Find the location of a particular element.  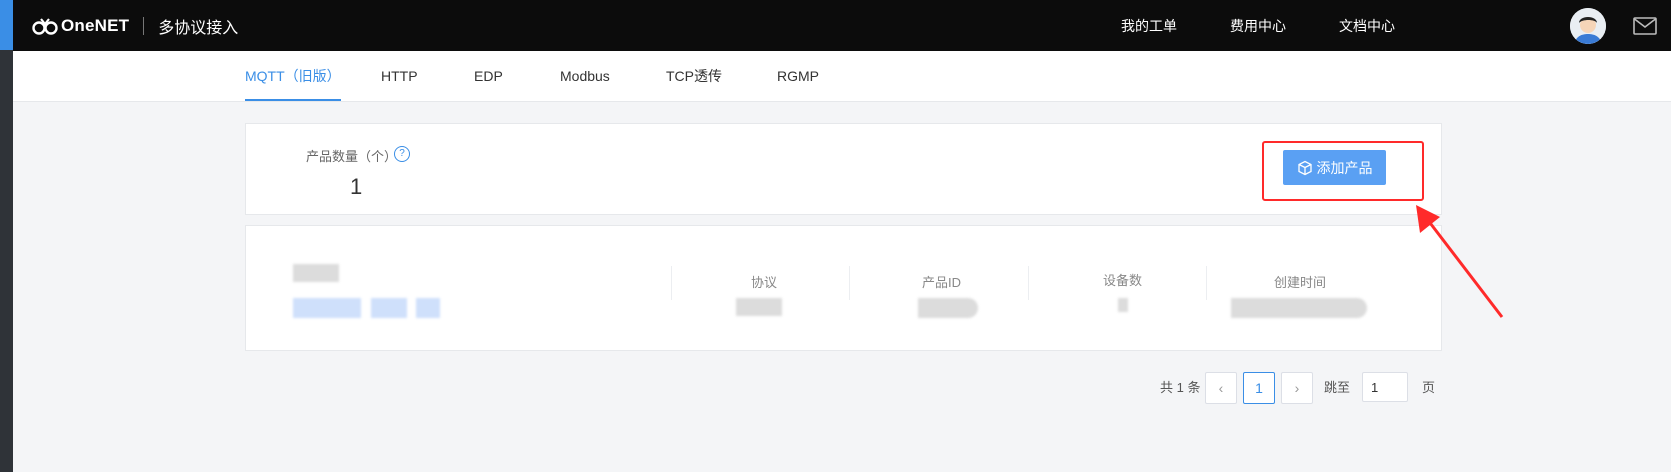

column-header-product-id: 产品ID is located at coordinates (942, 282).